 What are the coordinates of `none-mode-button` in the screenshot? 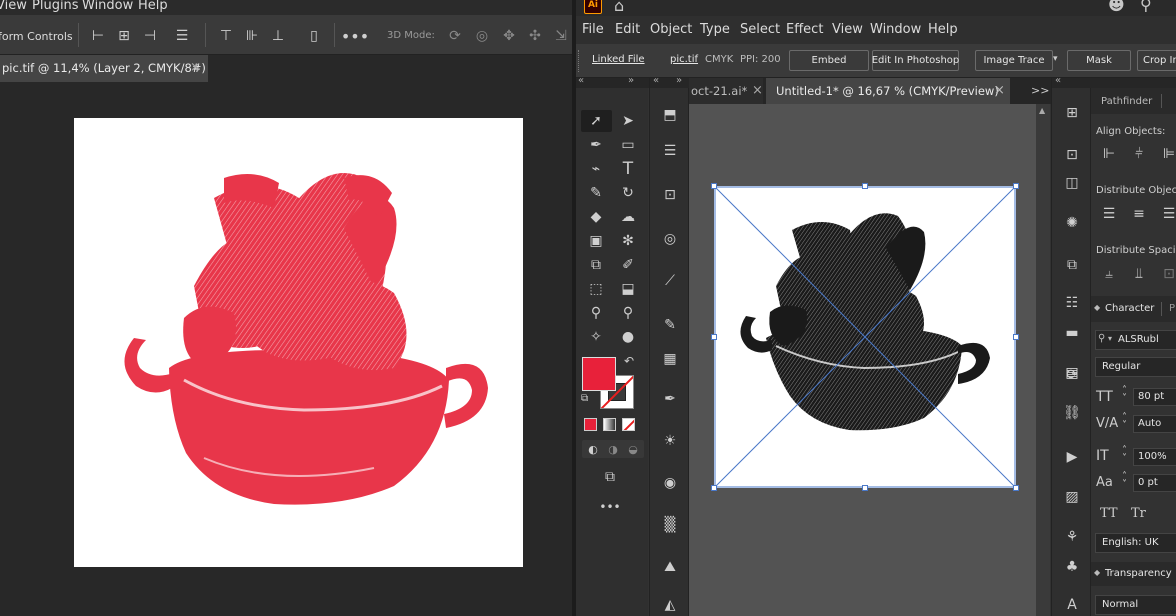 It's located at (628, 424).